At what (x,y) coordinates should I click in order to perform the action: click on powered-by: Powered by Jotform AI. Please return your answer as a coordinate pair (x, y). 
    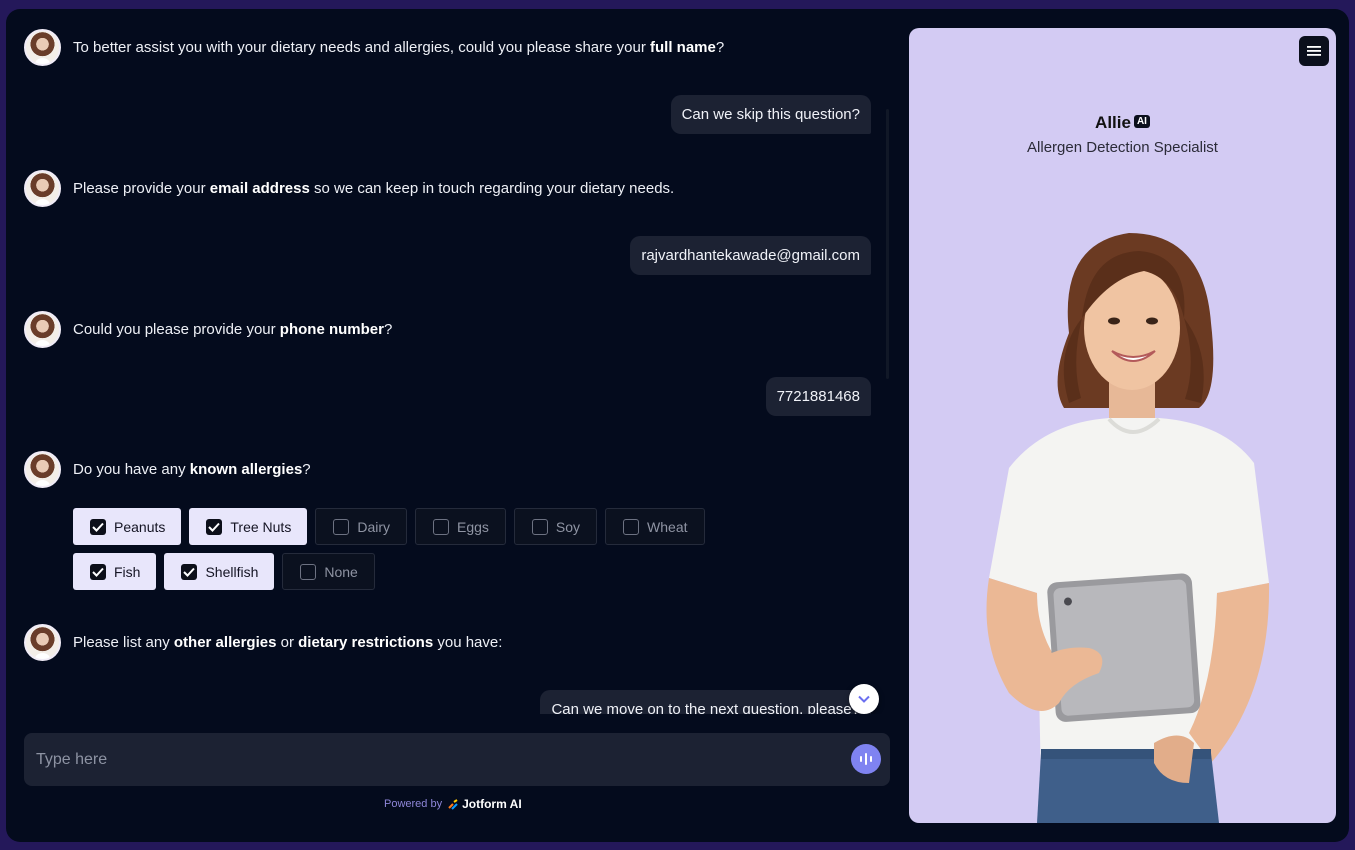
    Looking at the image, I should click on (453, 804).